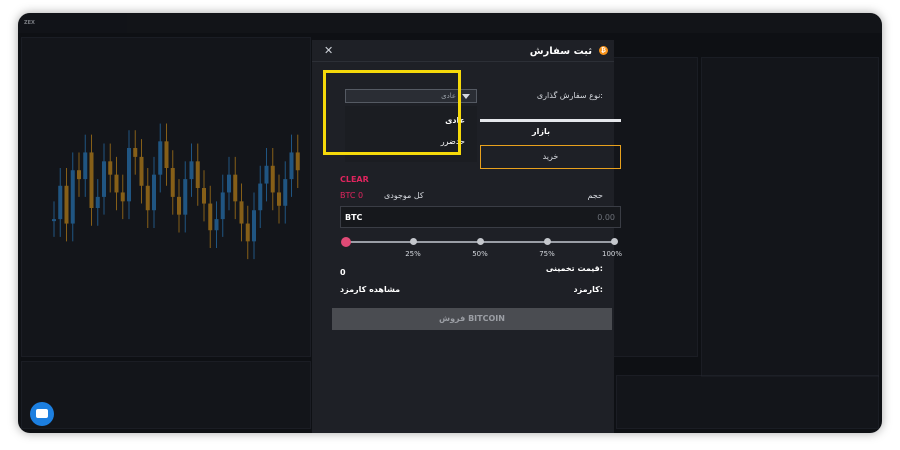  What do you see at coordinates (455, 120) in the screenshot?
I see `option-normal: عادی` at bounding box center [455, 120].